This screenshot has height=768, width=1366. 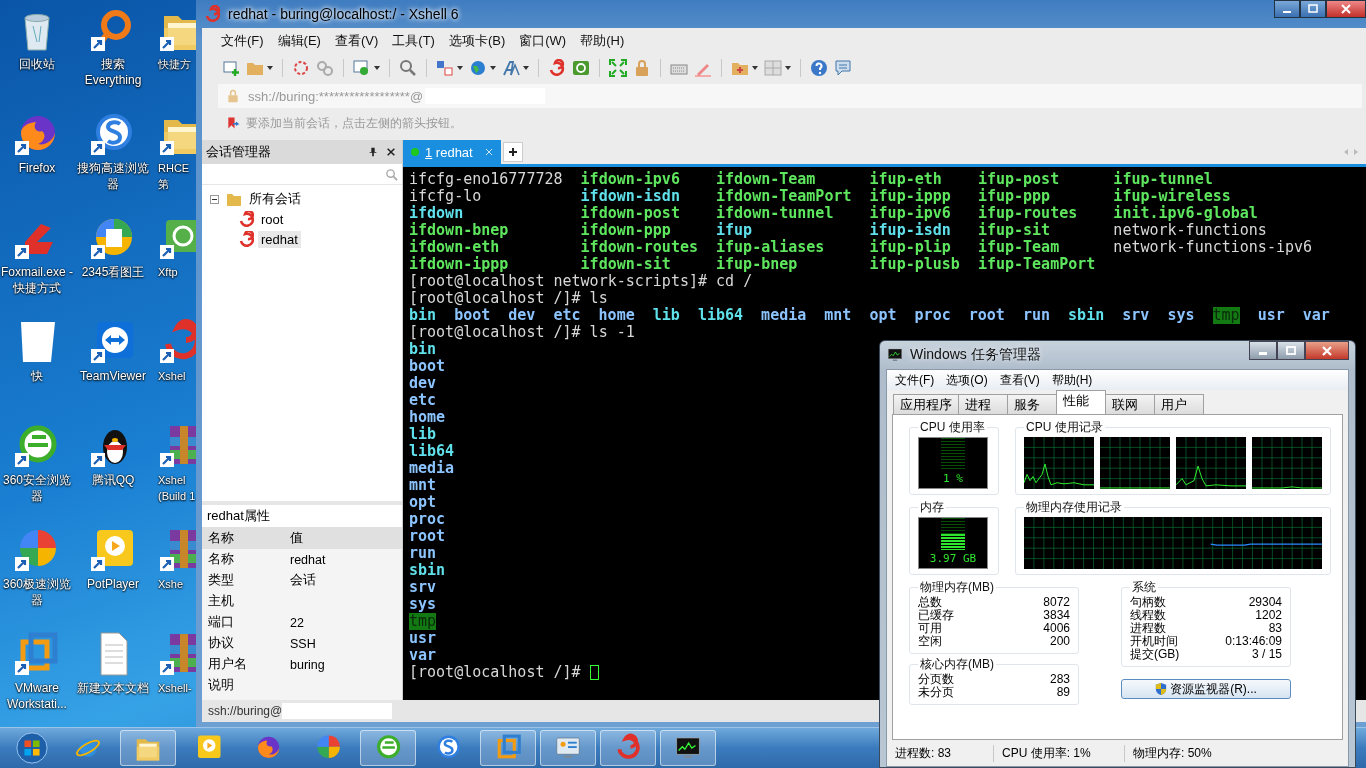 What do you see at coordinates (221, 601) in the screenshot?
I see `property-name: 主机` at bounding box center [221, 601].